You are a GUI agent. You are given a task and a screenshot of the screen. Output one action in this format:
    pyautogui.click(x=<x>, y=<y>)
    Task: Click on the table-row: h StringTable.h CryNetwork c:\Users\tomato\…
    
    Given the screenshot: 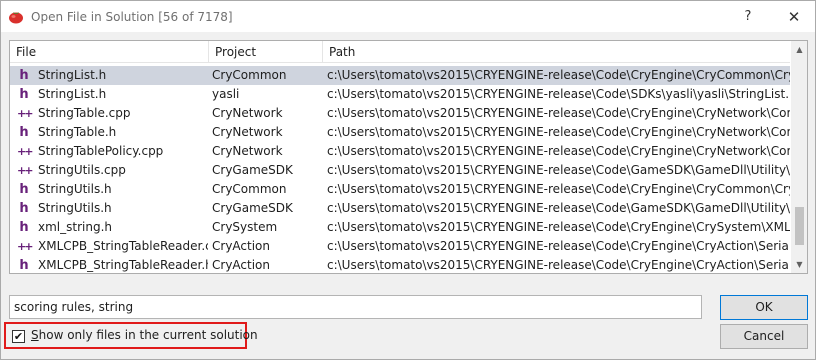 What is the action you would take?
    pyautogui.click(x=400, y=132)
    